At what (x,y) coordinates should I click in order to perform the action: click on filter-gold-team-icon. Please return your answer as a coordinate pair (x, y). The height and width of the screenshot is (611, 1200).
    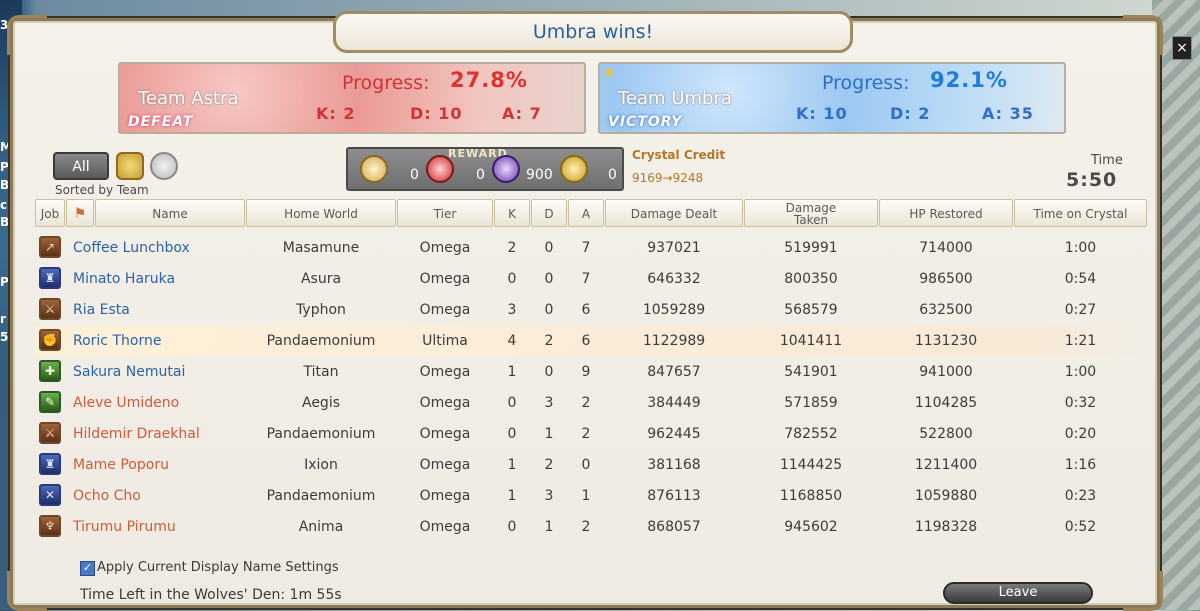
    Looking at the image, I should click on (130, 166).